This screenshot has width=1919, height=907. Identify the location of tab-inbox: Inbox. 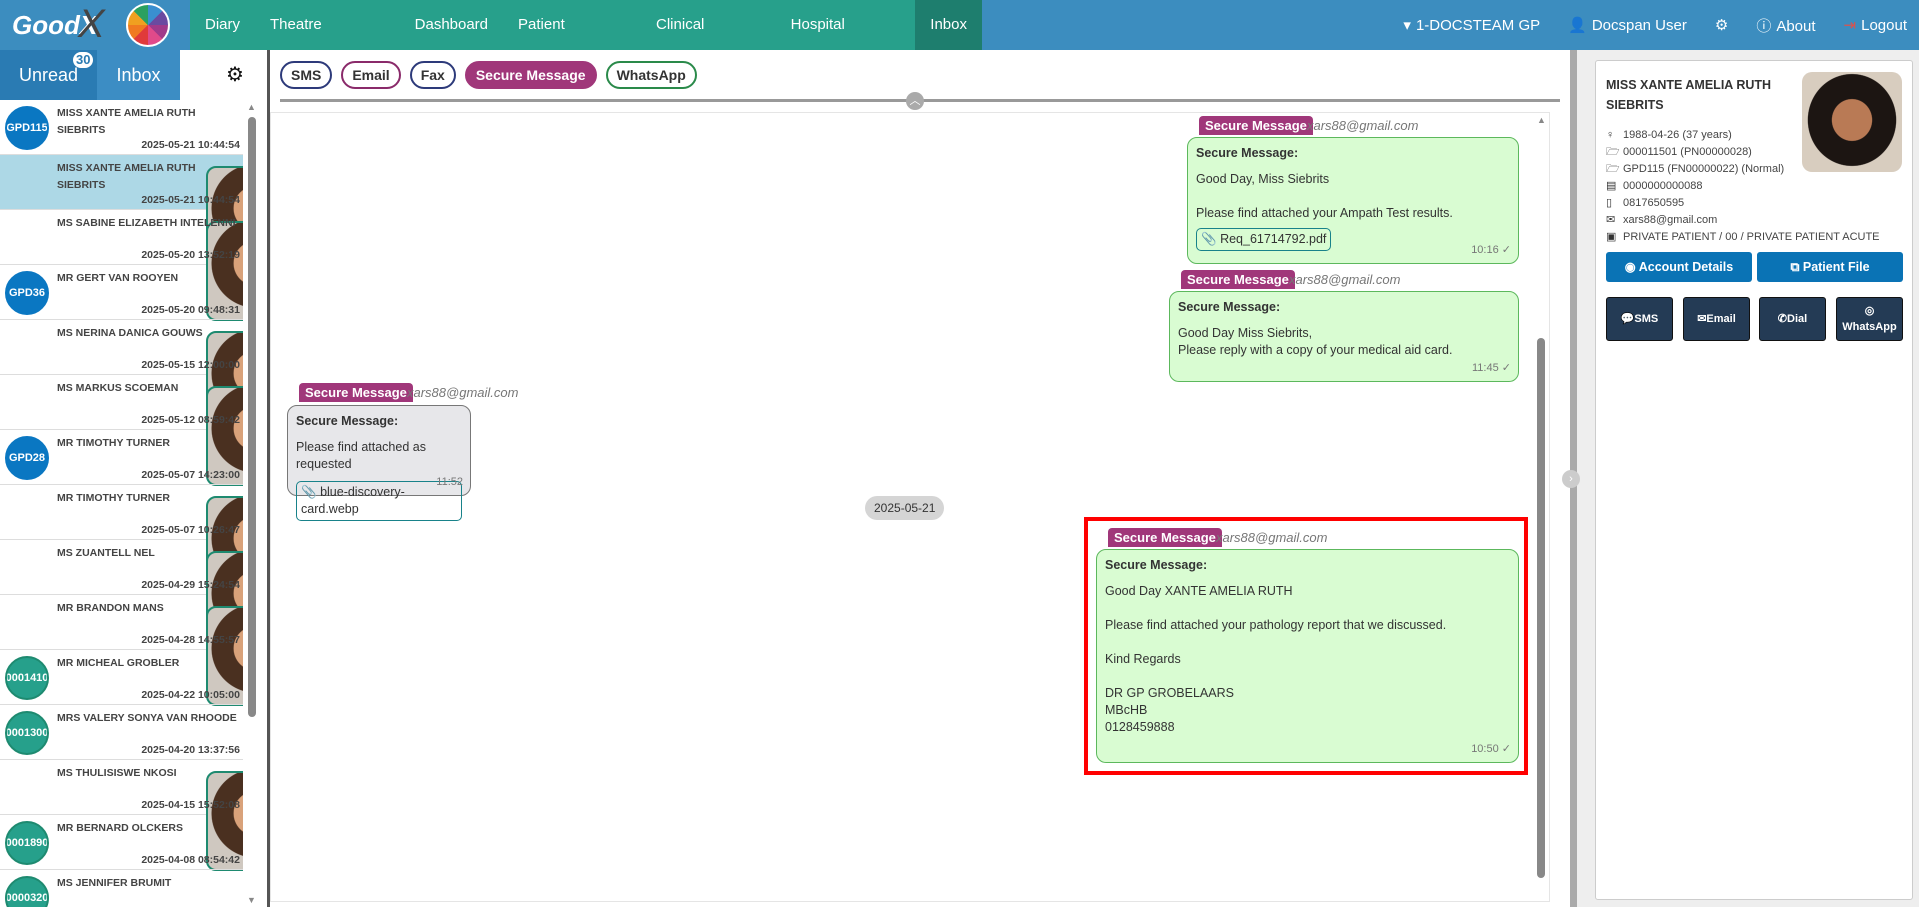
(138, 75).